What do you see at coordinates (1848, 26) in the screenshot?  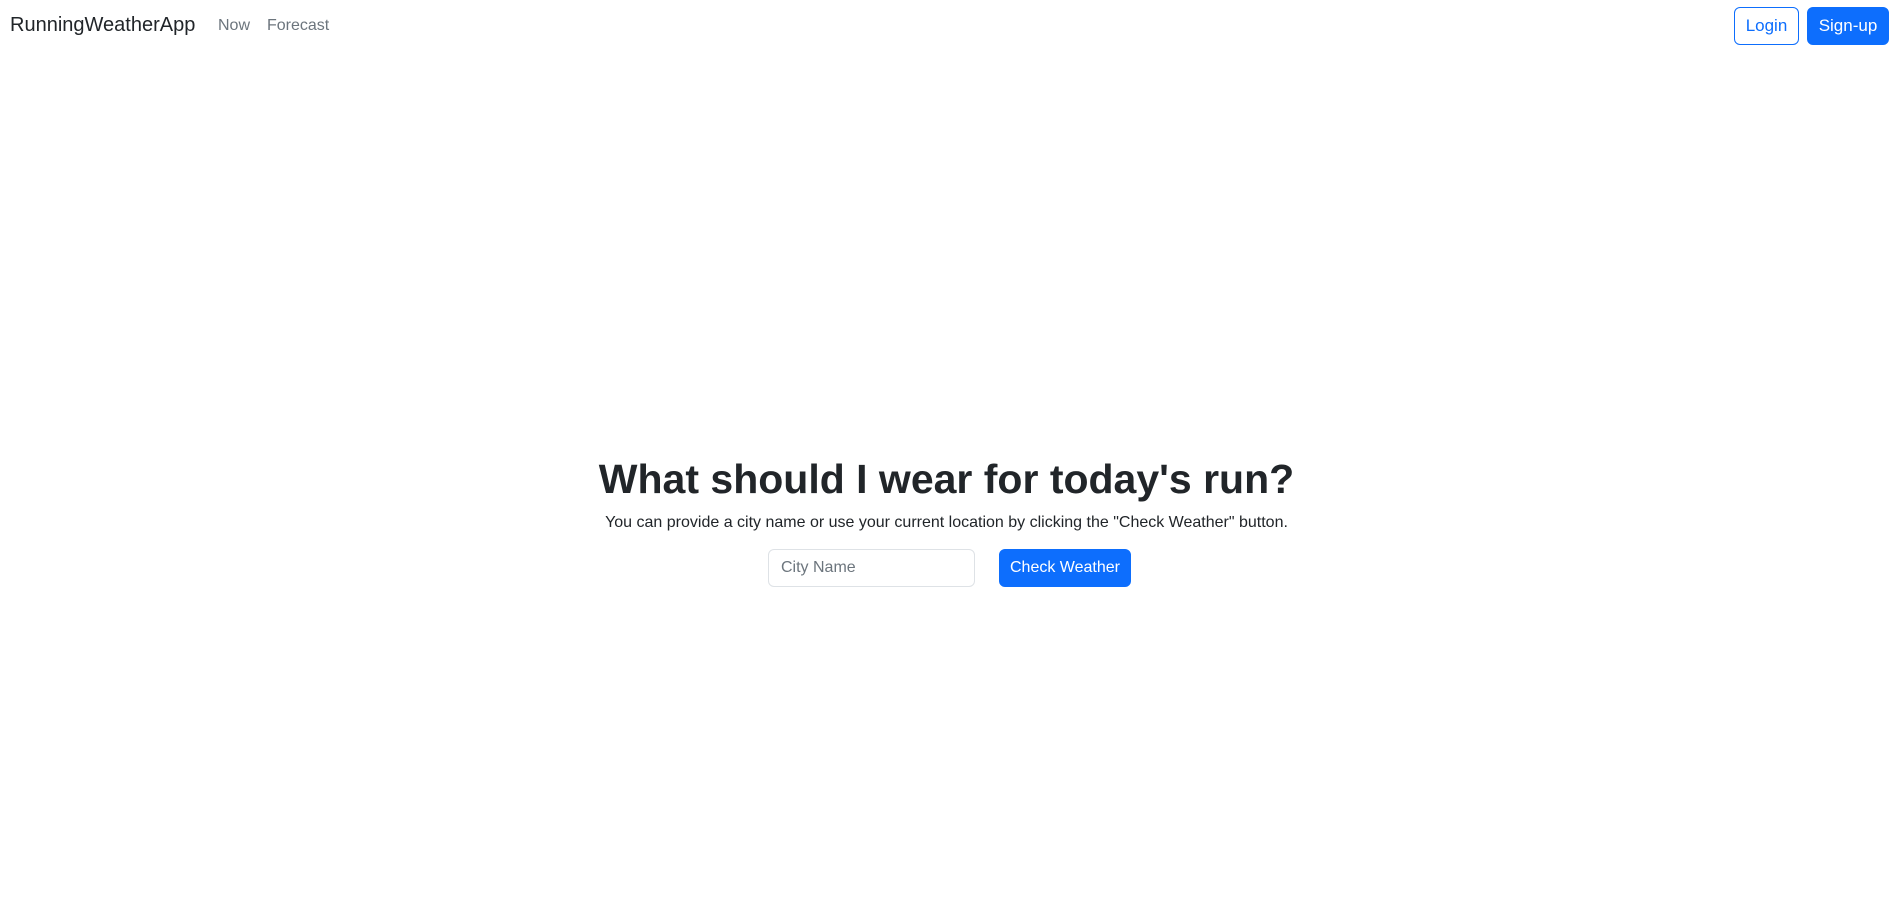 I see `signup-button: Sign-up` at bounding box center [1848, 26].